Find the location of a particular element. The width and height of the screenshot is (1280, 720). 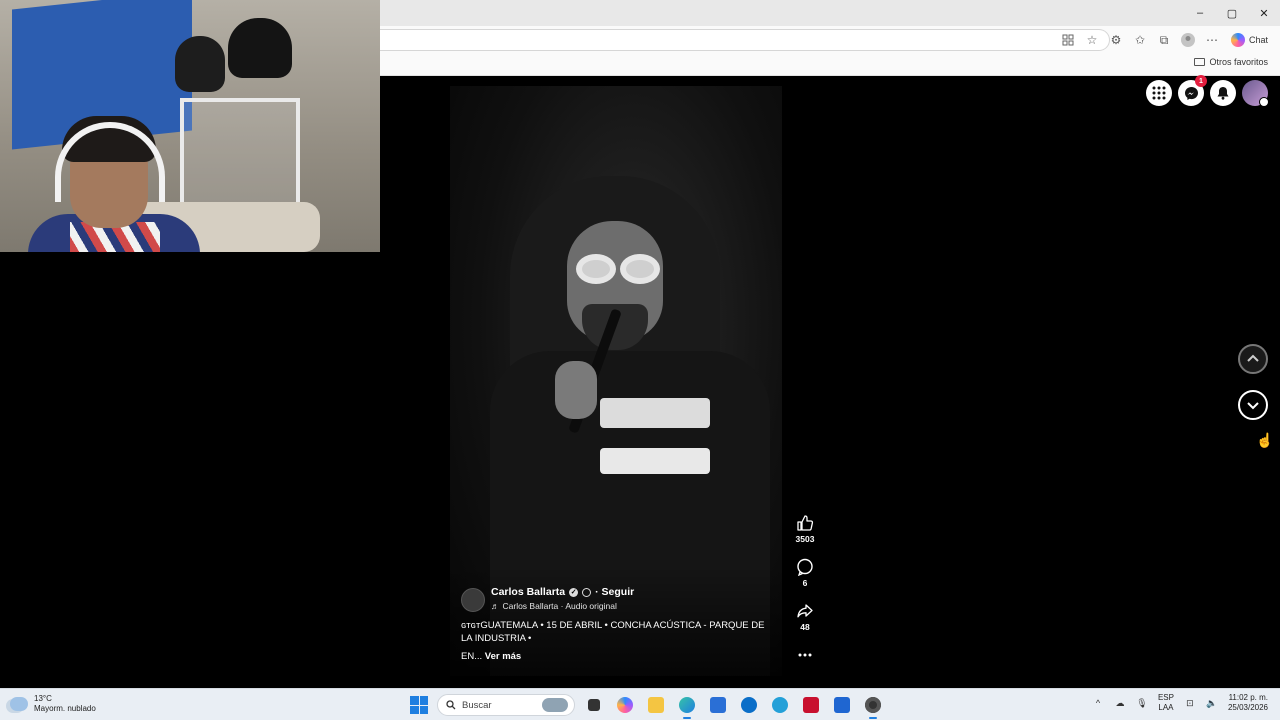

language-indicator: ESP LAA is located at coordinates (1166, 703).